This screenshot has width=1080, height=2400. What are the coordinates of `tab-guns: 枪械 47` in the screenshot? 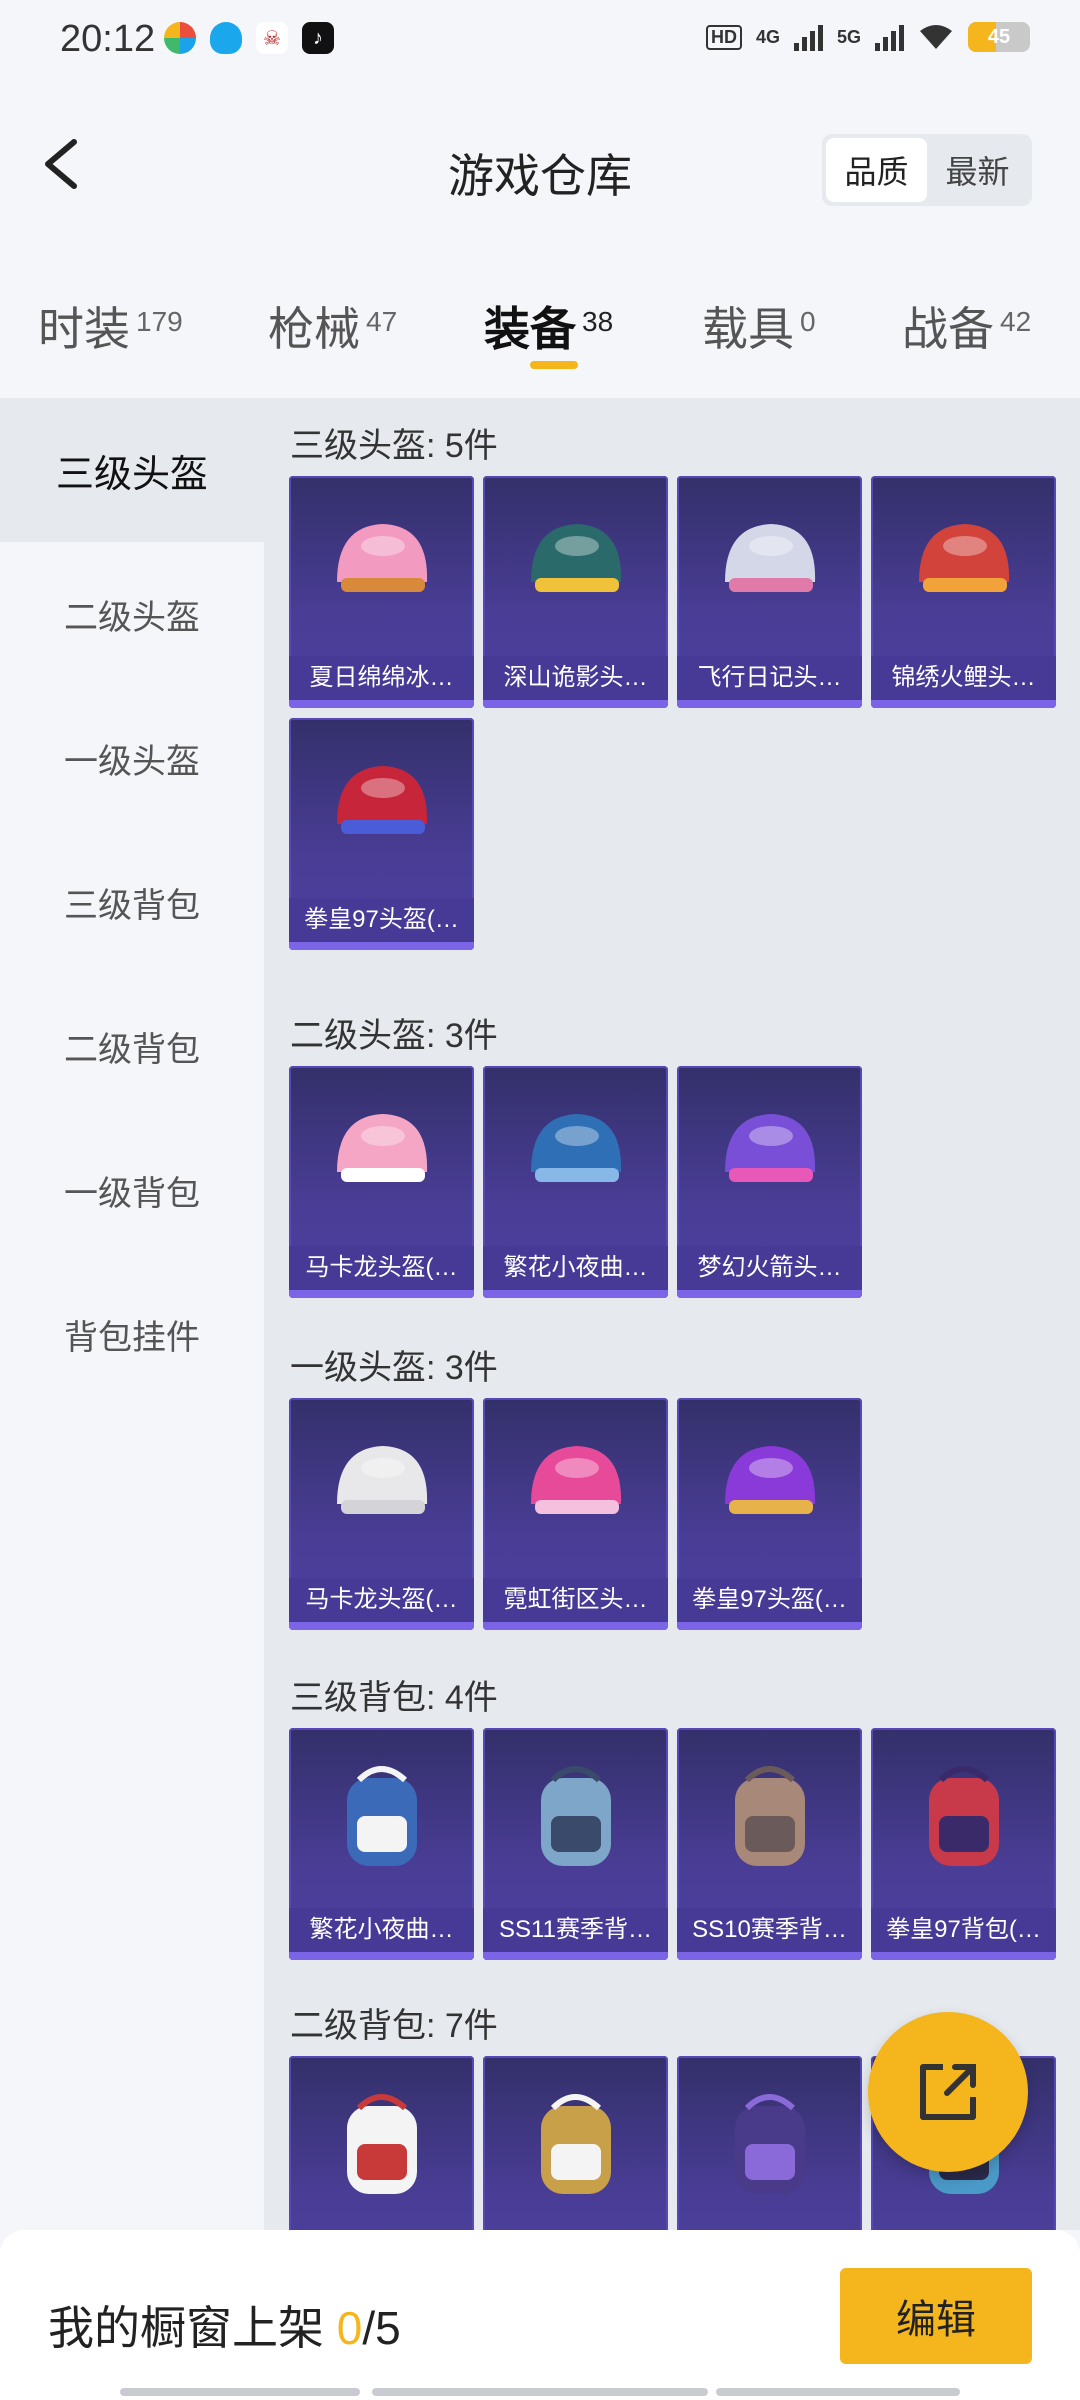 It's located at (332, 326).